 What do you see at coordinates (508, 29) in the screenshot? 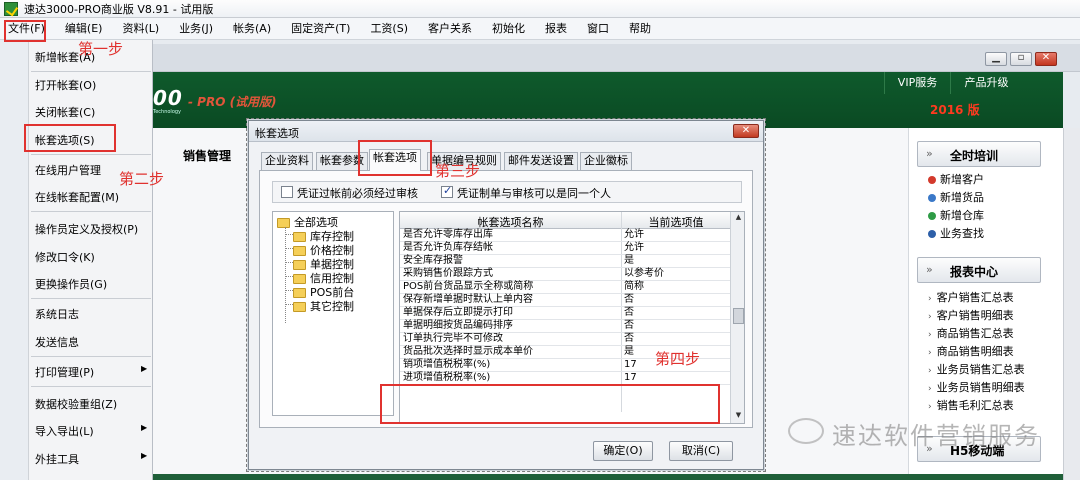
I see `menu-init: 初始化` at bounding box center [508, 29].